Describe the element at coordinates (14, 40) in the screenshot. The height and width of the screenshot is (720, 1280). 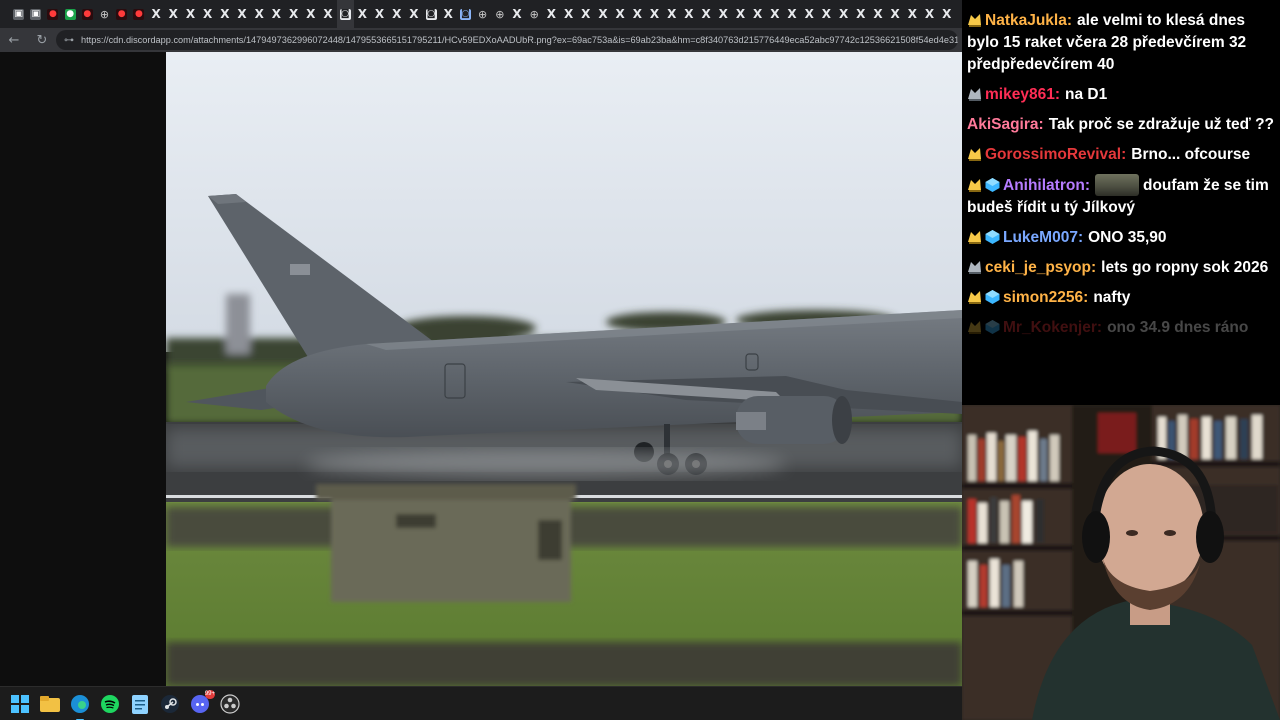
I see `back-arrow-icon: ←` at that location.